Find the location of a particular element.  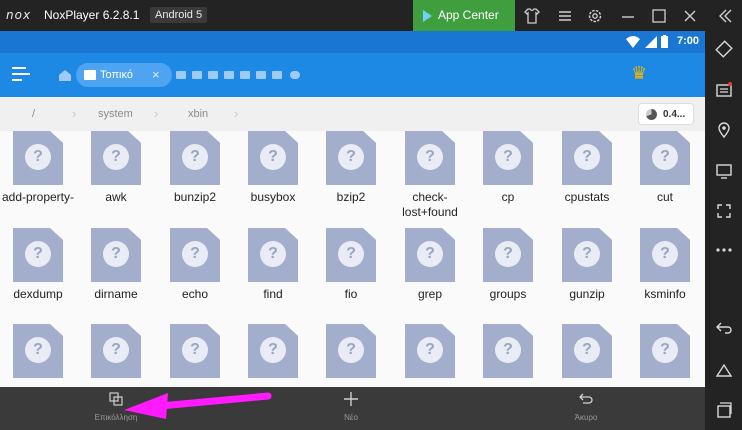

video-icon is located at coordinates (213, 75).